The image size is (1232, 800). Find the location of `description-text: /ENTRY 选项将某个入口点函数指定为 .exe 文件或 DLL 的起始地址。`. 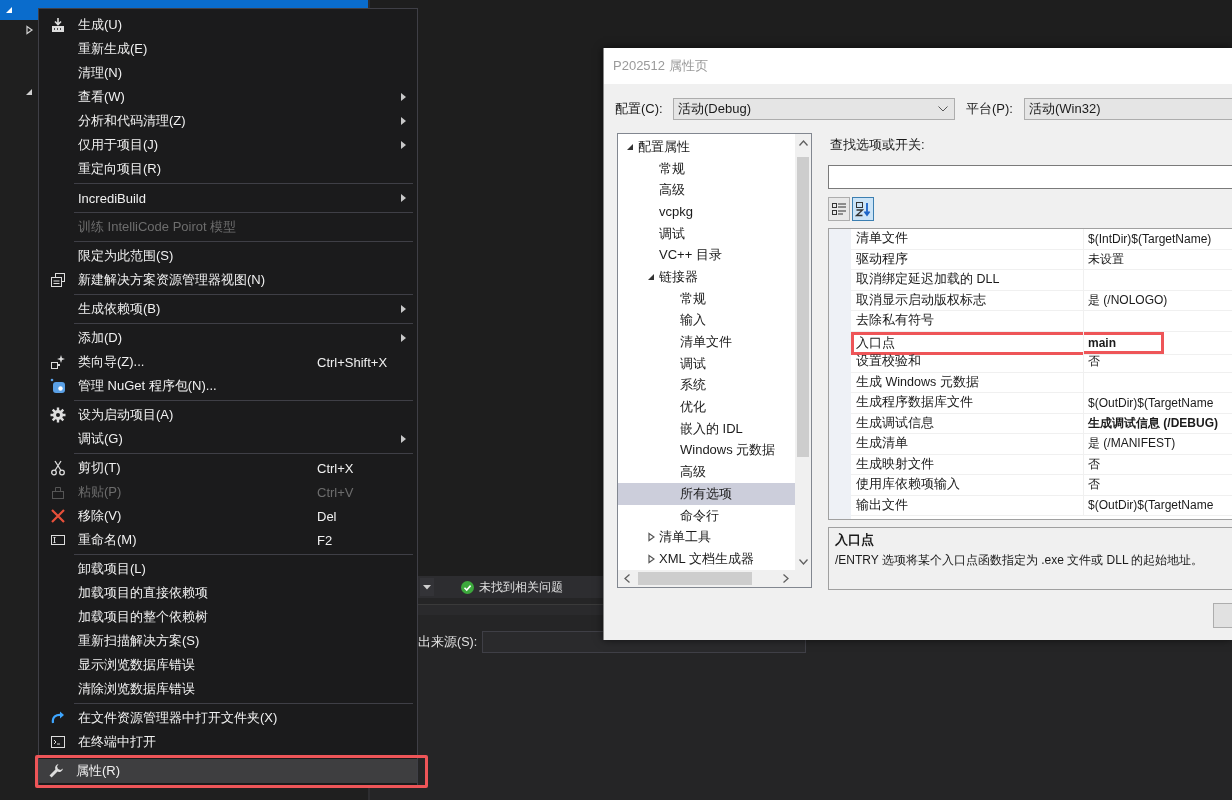

description-text: /ENTRY 选项将某个入口点函数指定为 .exe 文件或 DLL 的起始地址。 is located at coordinates (1020, 560).